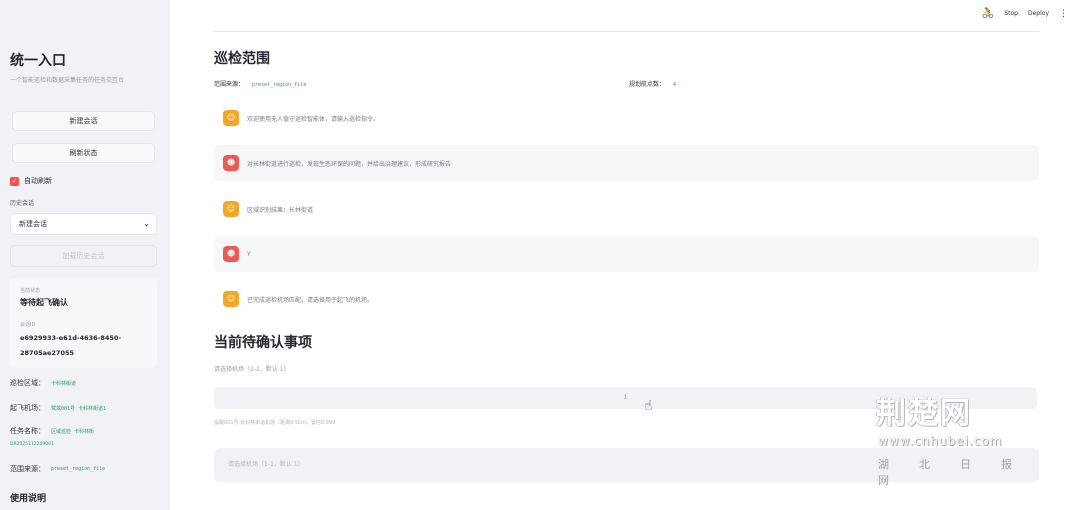 The height and width of the screenshot is (510, 1080). What do you see at coordinates (83, 224) in the screenshot?
I see `history-select: 新建会话 ⌄` at bounding box center [83, 224].